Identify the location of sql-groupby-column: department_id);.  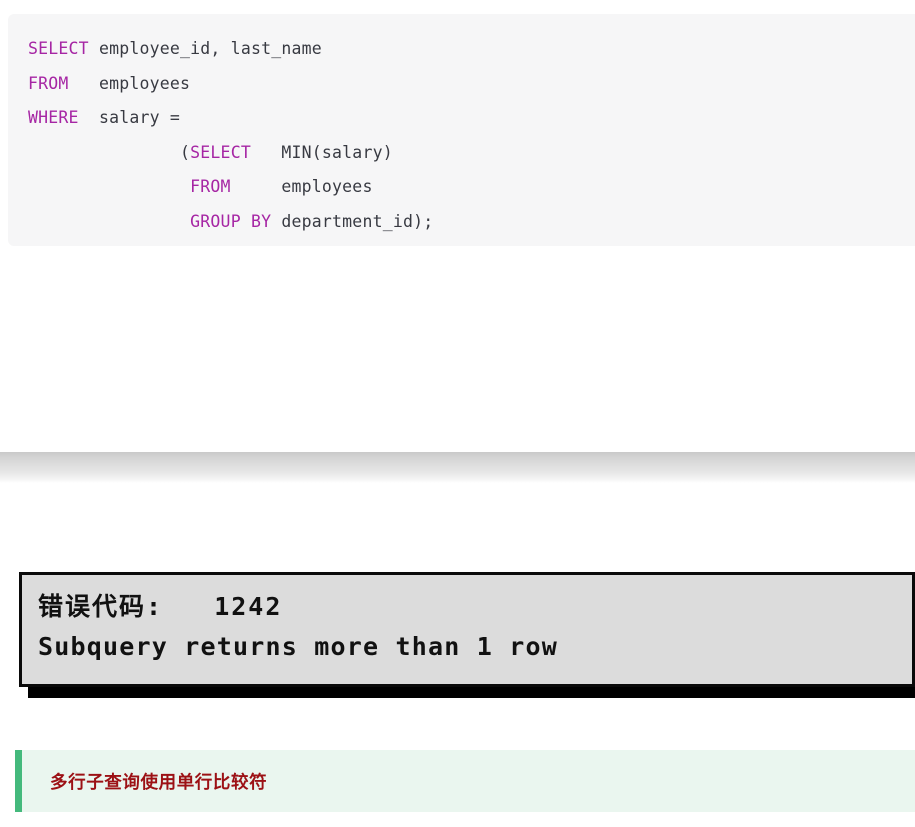
(352, 221).